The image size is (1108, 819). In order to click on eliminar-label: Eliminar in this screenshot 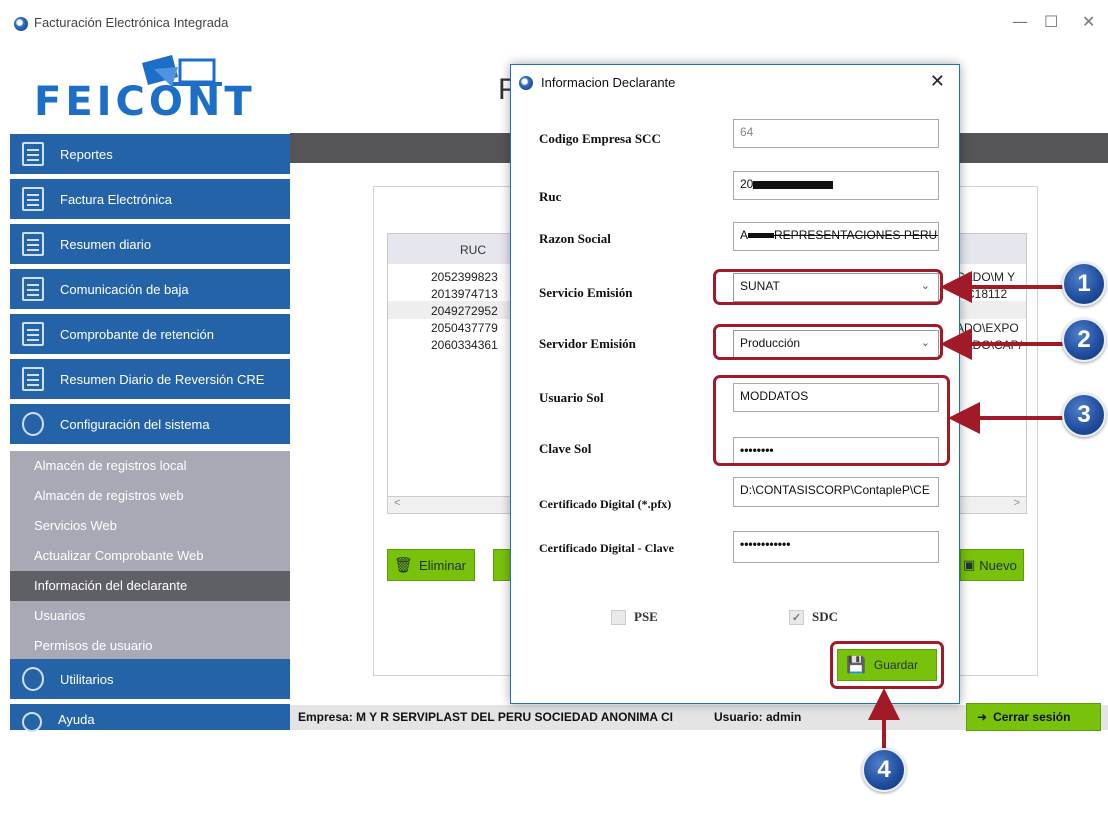, I will do `click(443, 565)`.